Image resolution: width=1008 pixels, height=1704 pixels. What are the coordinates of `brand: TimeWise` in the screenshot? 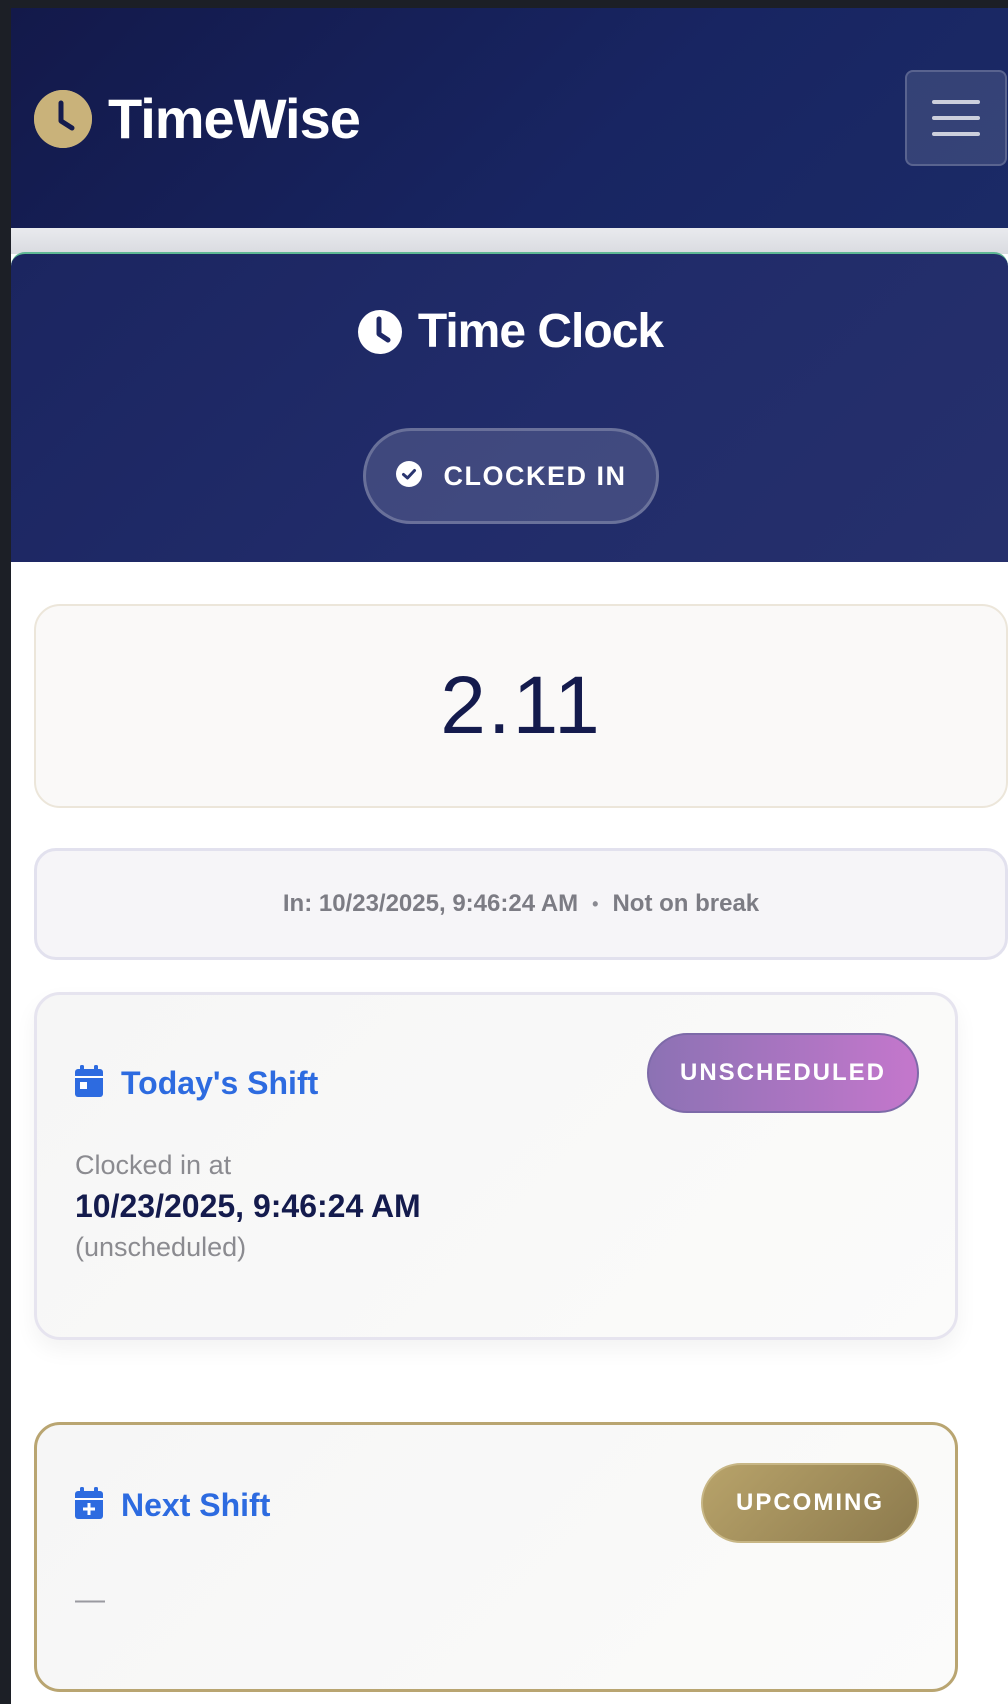 It's located at (197, 118).